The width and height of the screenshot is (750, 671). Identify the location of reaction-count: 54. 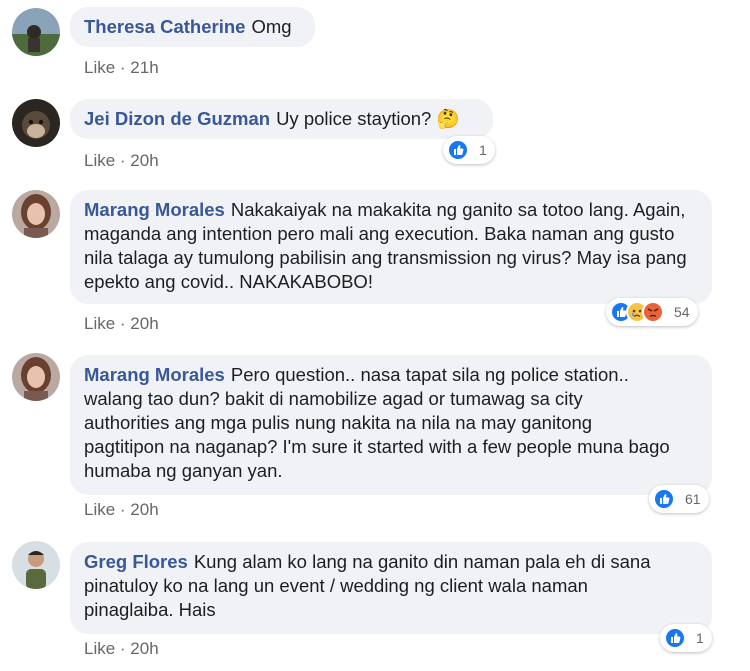
(682, 312).